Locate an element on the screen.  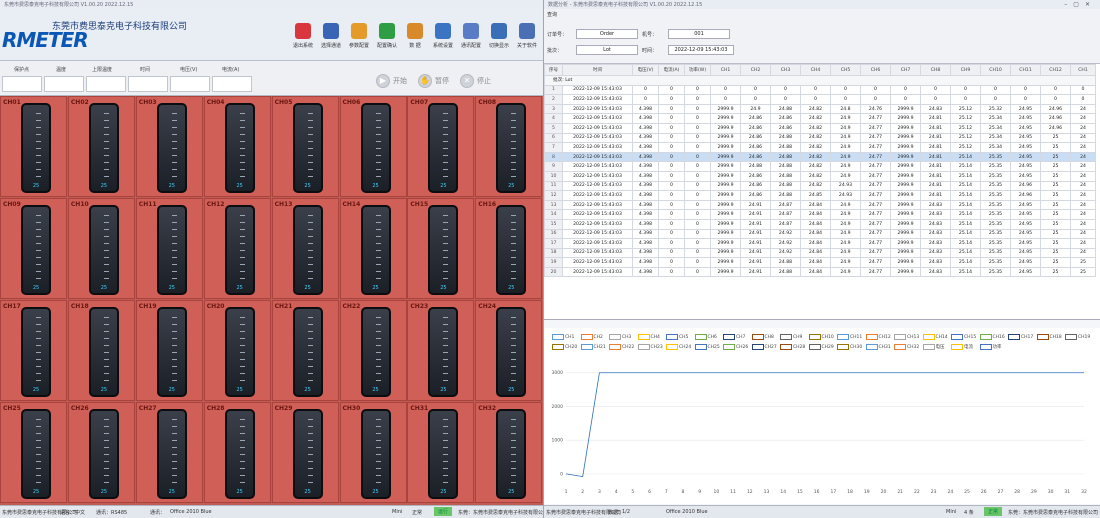
legend-item: CH19 is located at coordinates (1077, 337).